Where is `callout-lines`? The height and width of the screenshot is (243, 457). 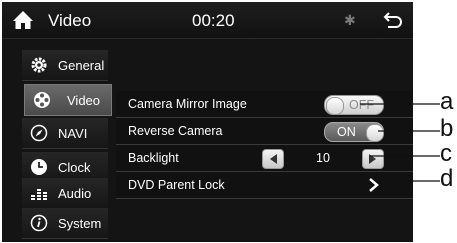
callout-lines is located at coordinates (400, 142).